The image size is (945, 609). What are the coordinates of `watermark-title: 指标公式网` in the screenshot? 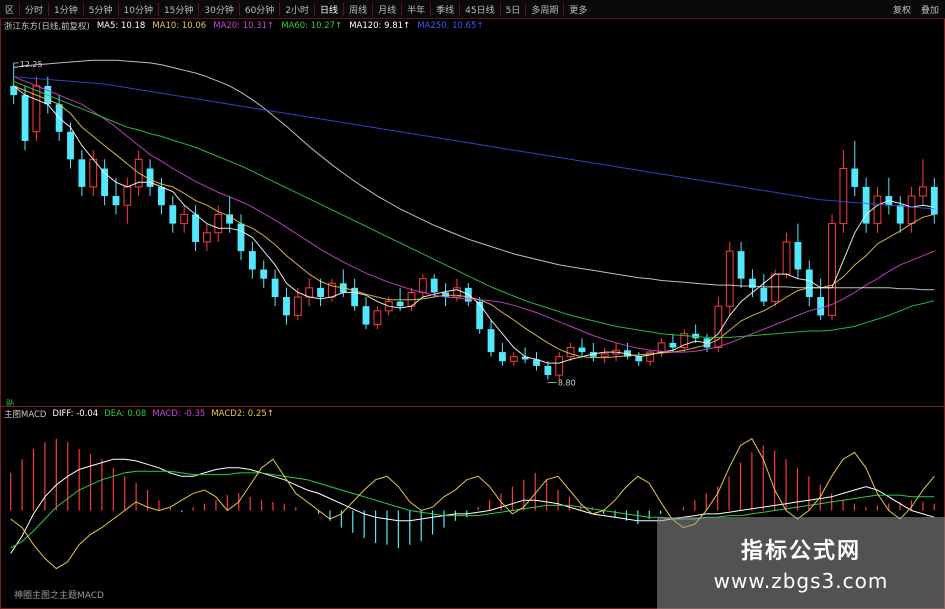 It's located at (800, 551).